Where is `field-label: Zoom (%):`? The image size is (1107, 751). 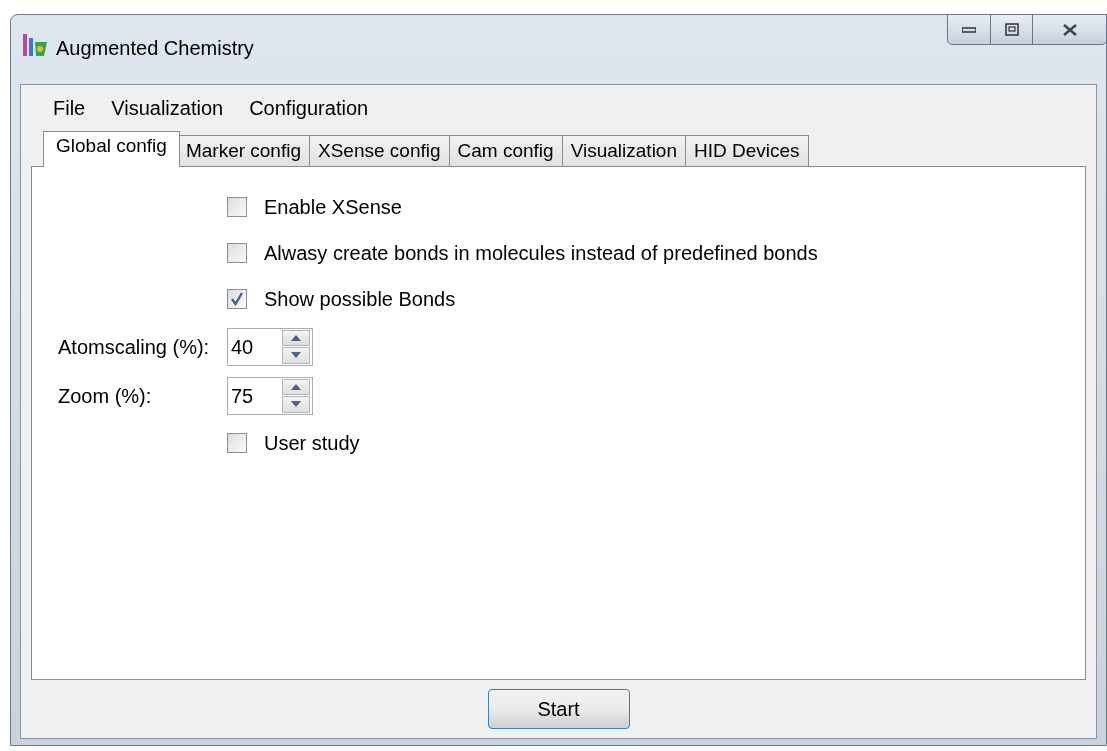
field-label: Zoom (%): is located at coordinates (105, 396).